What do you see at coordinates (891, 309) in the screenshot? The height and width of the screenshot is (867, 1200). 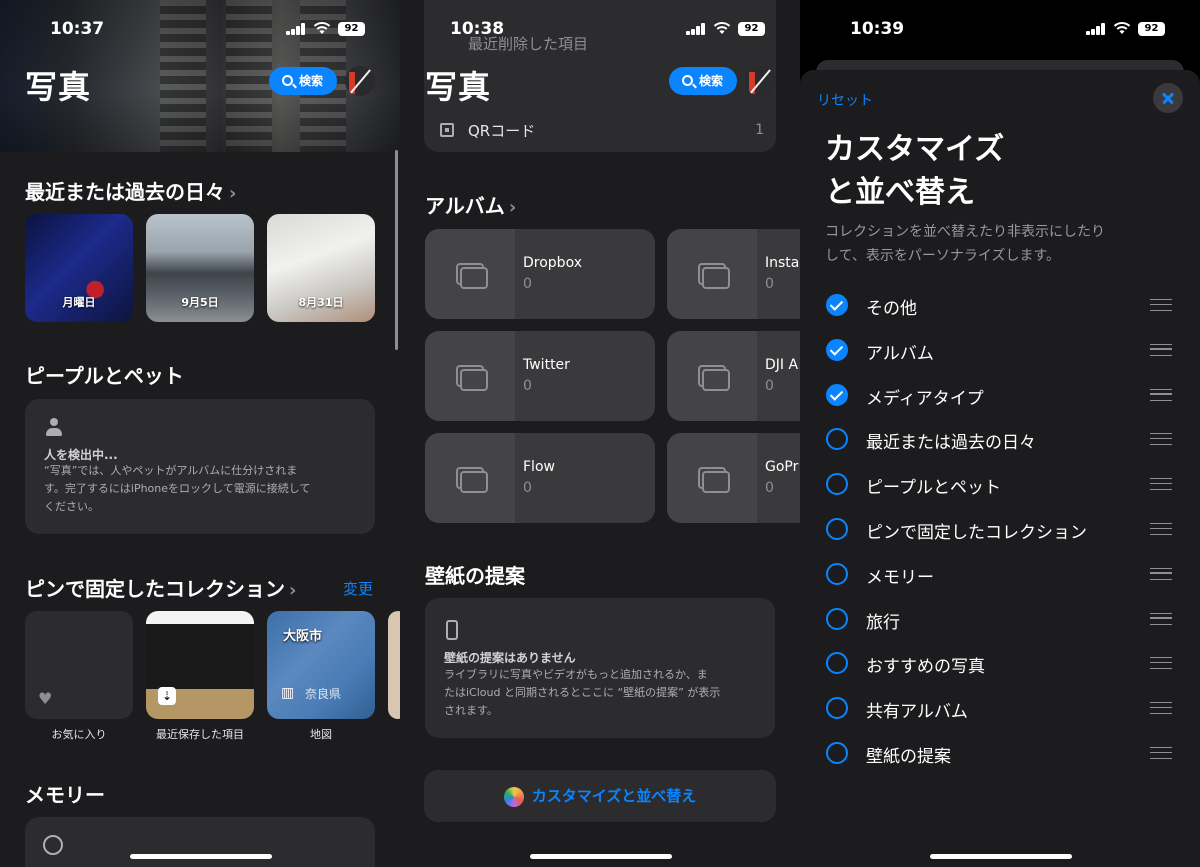 I see `option-label: その他` at bounding box center [891, 309].